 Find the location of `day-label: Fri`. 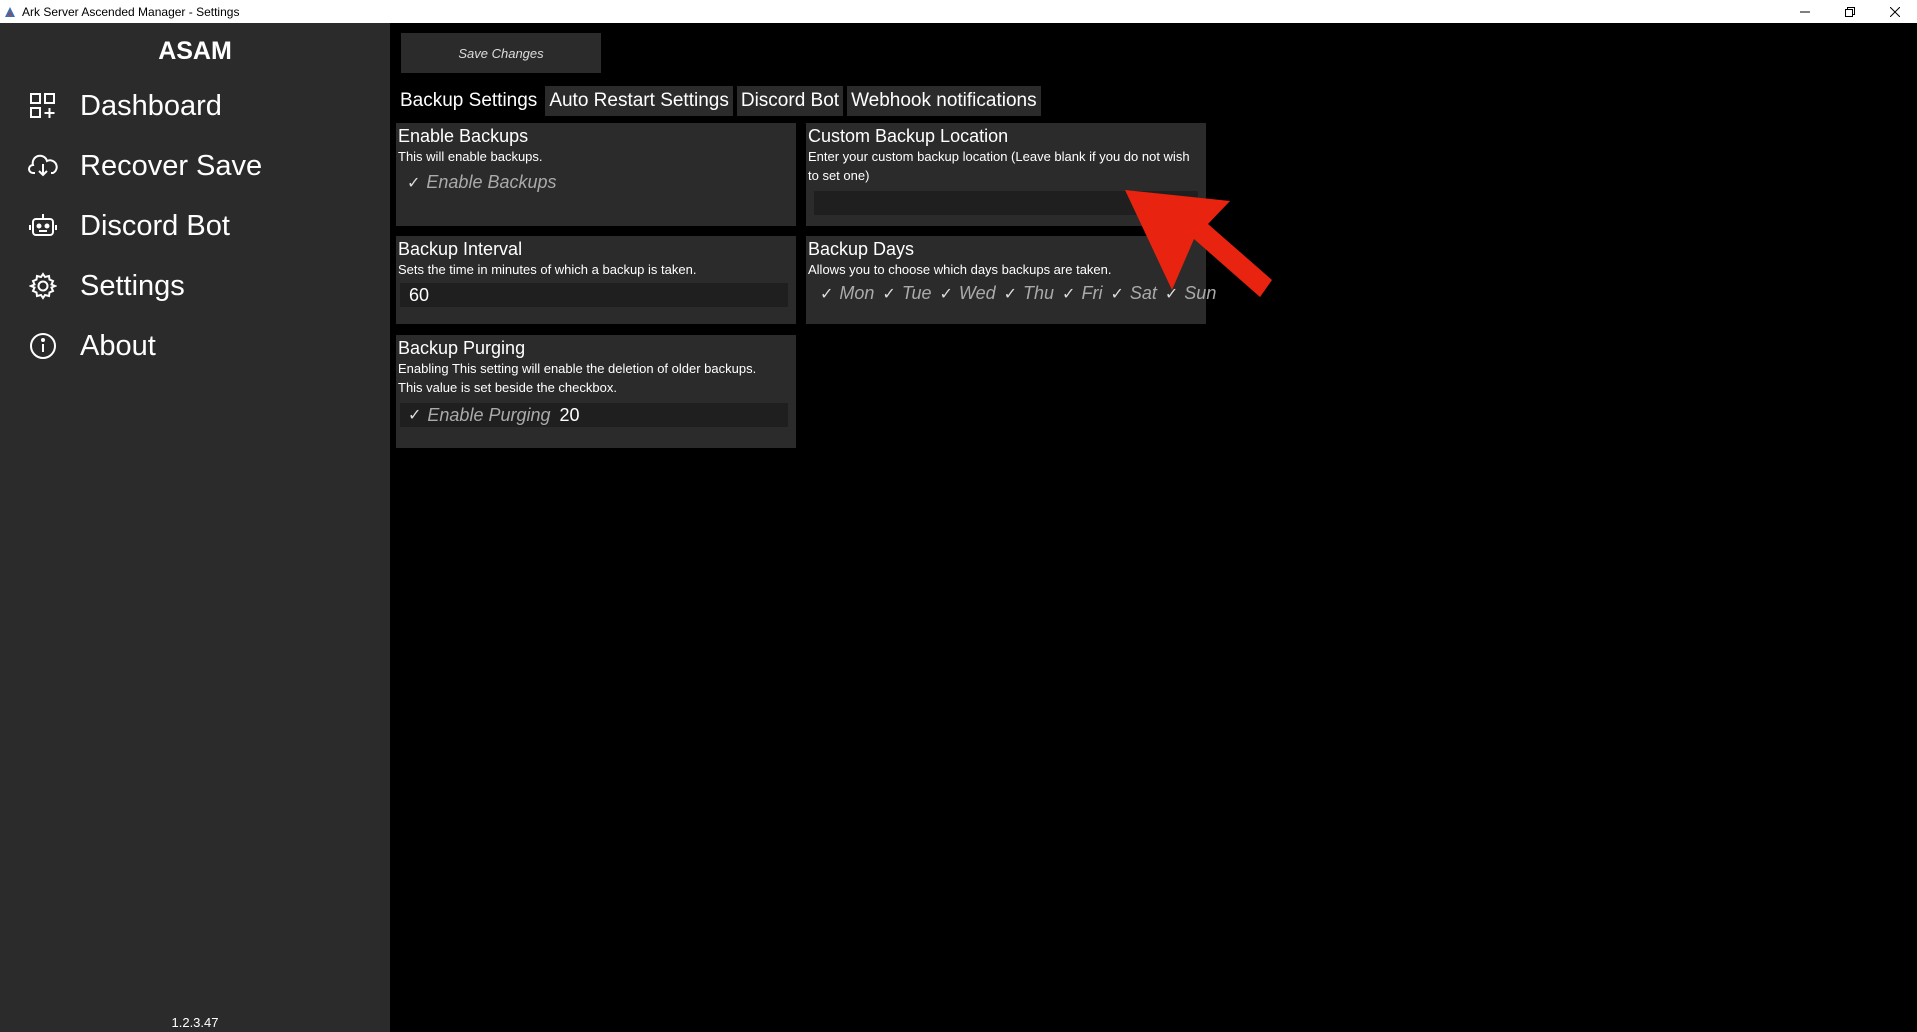

day-label: Fri is located at coordinates (1092, 293).